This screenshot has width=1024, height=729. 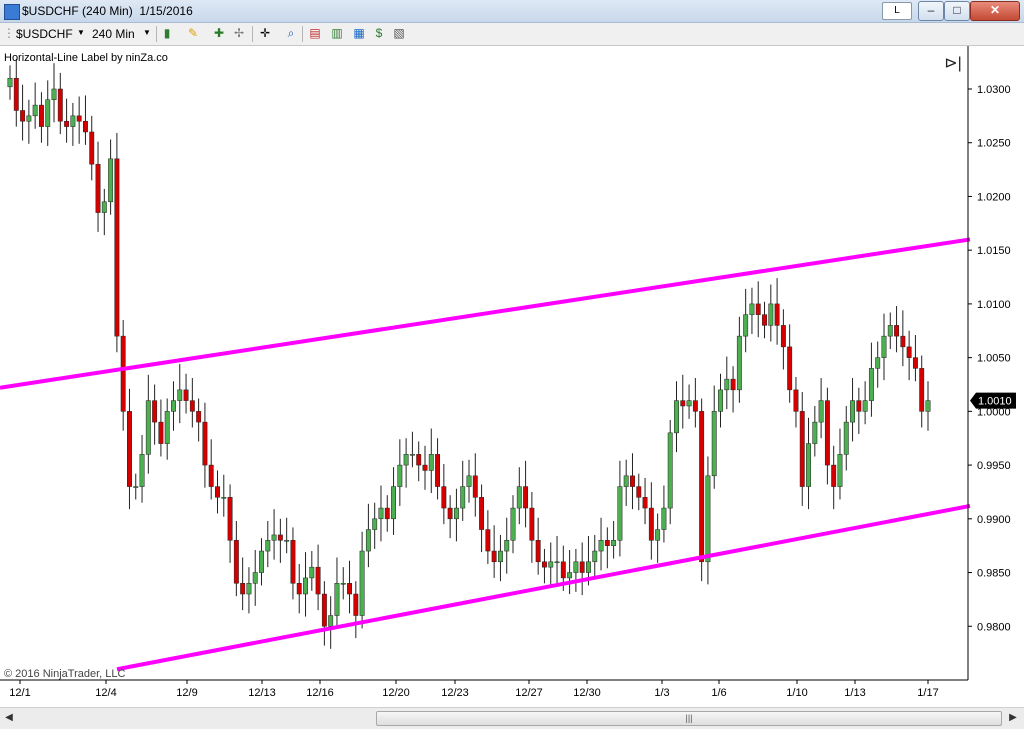 I want to click on scroll-right-icon: ▶, so click(x=1013, y=718).